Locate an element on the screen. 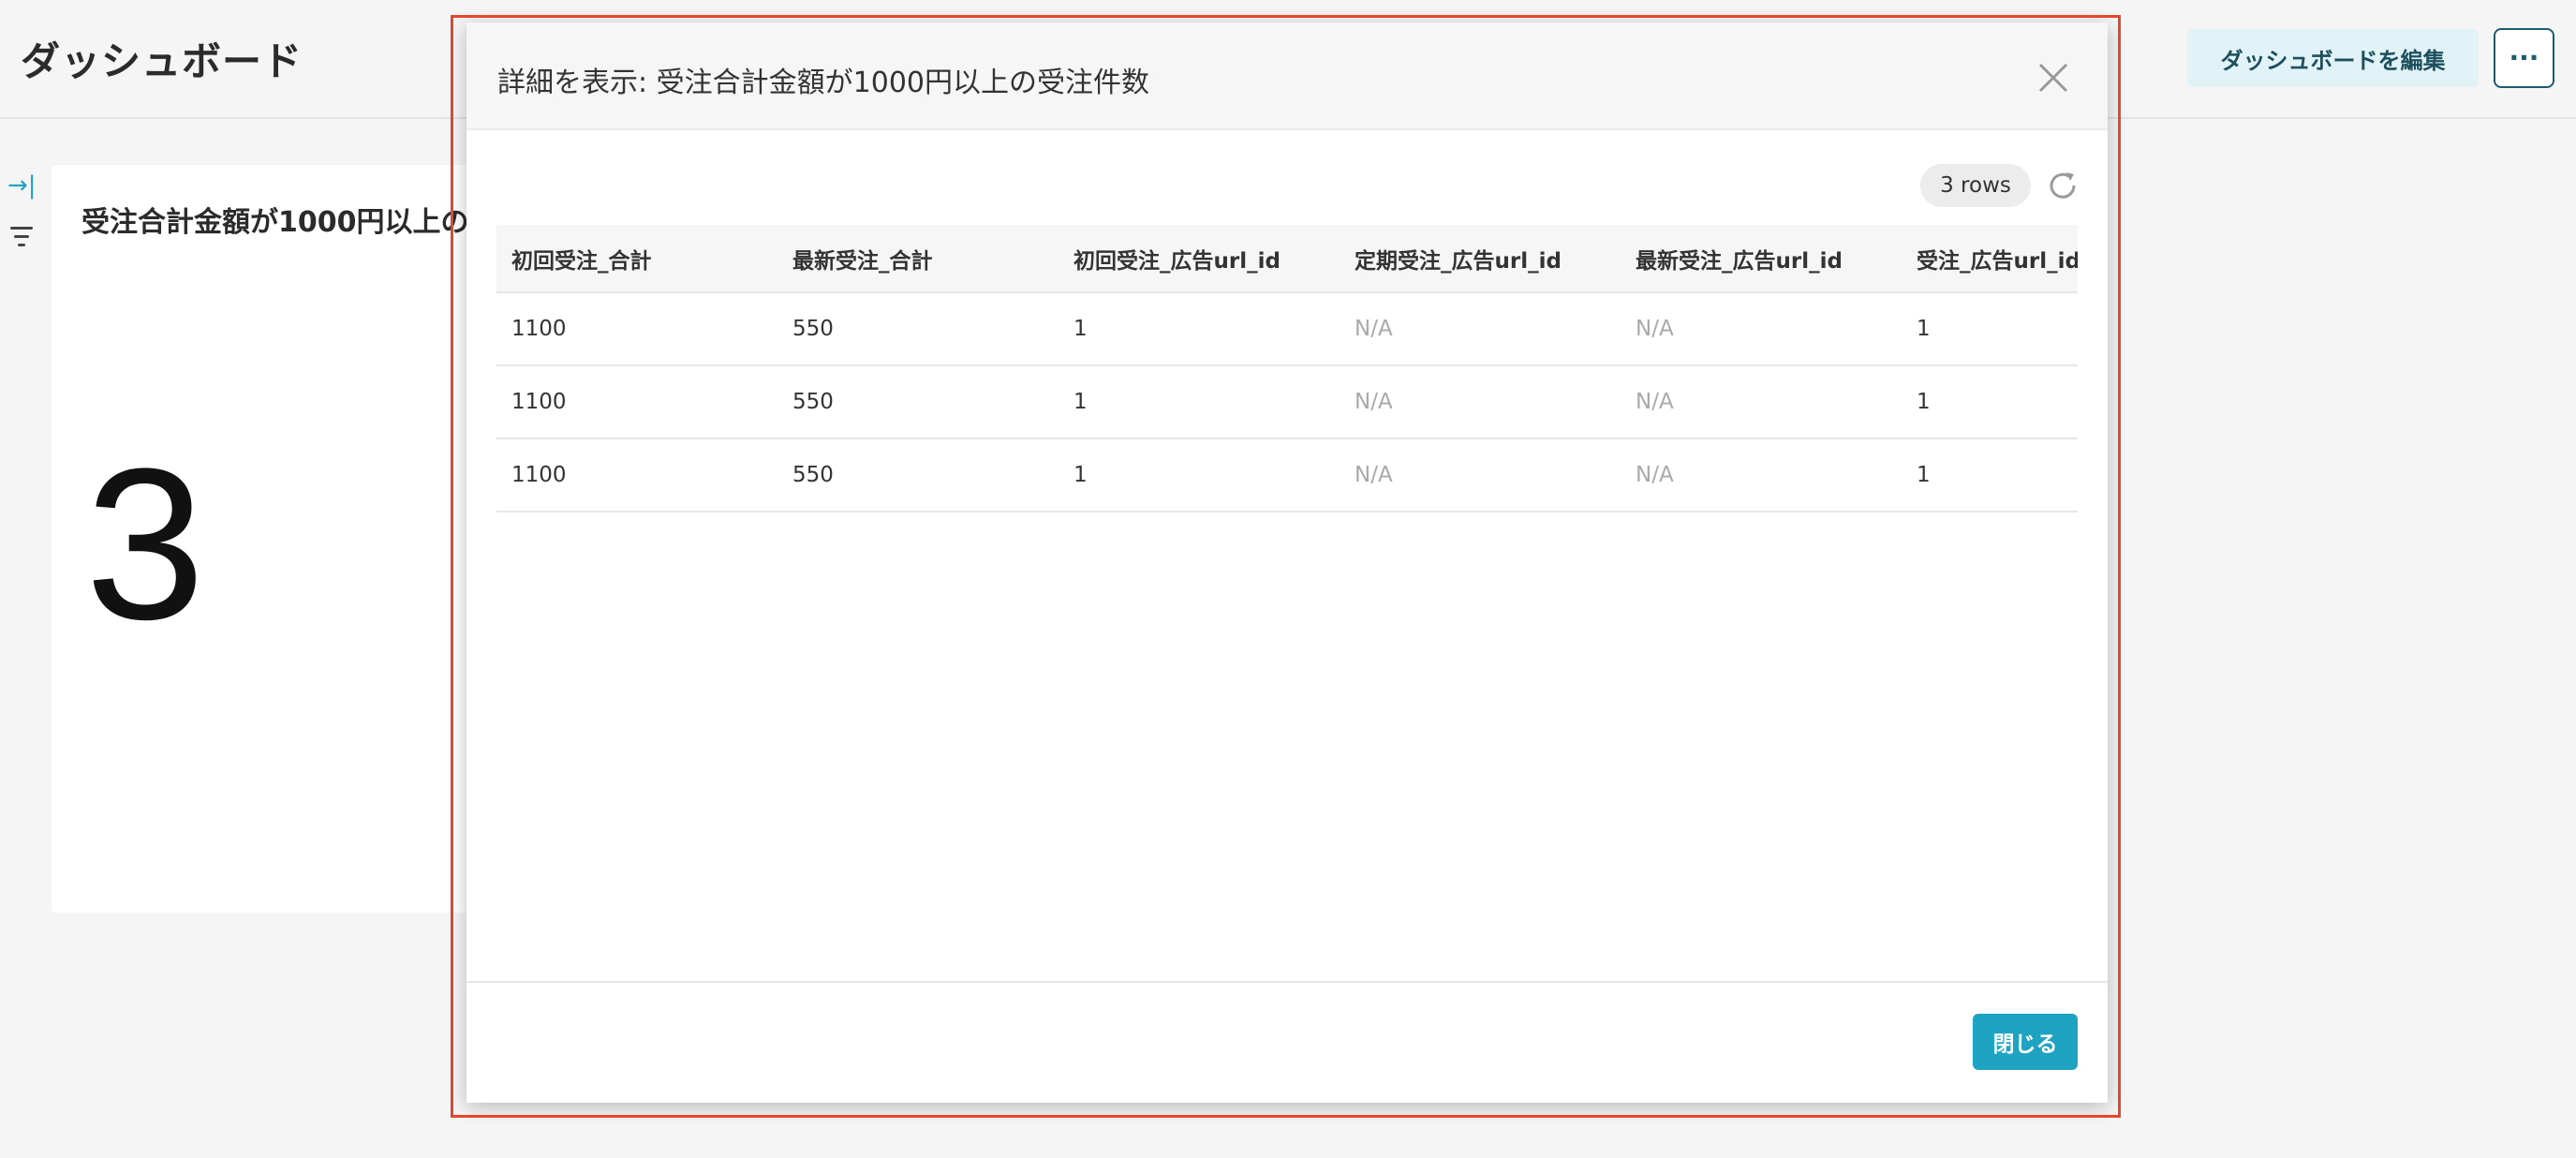  edit-dashboard-button: ダッシュボードを編集 is located at coordinates (2333, 58).